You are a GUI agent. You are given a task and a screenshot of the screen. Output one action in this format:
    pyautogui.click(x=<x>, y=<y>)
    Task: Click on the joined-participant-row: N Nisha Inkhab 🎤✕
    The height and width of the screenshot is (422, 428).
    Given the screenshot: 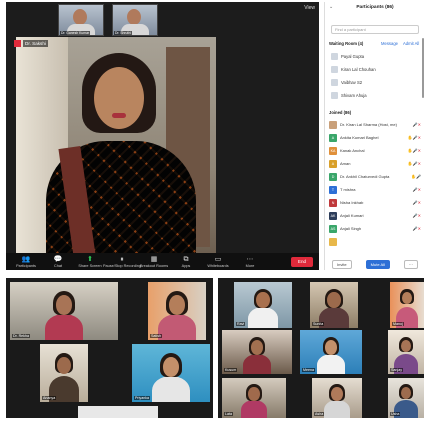 What is the action you would take?
    pyautogui.click(x=375, y=202)
    